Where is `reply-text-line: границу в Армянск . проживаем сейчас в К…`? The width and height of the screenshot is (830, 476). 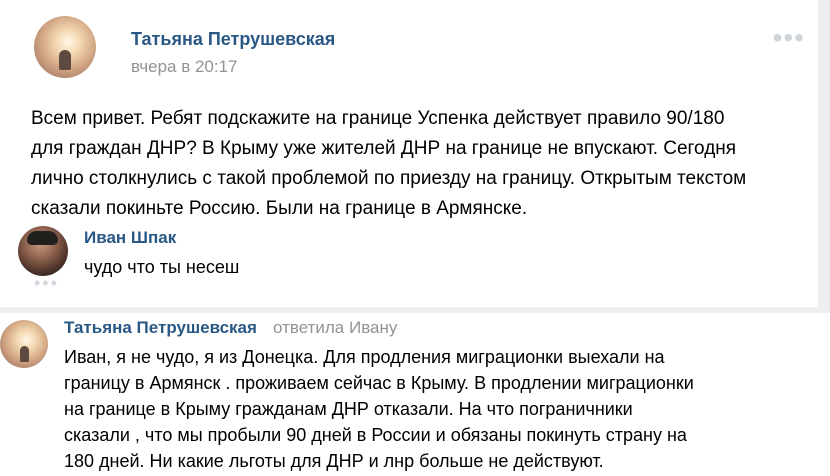 reply-text-line: границу в Армянск . проживаем сейчас в К… is located at coordinates (379, 383).